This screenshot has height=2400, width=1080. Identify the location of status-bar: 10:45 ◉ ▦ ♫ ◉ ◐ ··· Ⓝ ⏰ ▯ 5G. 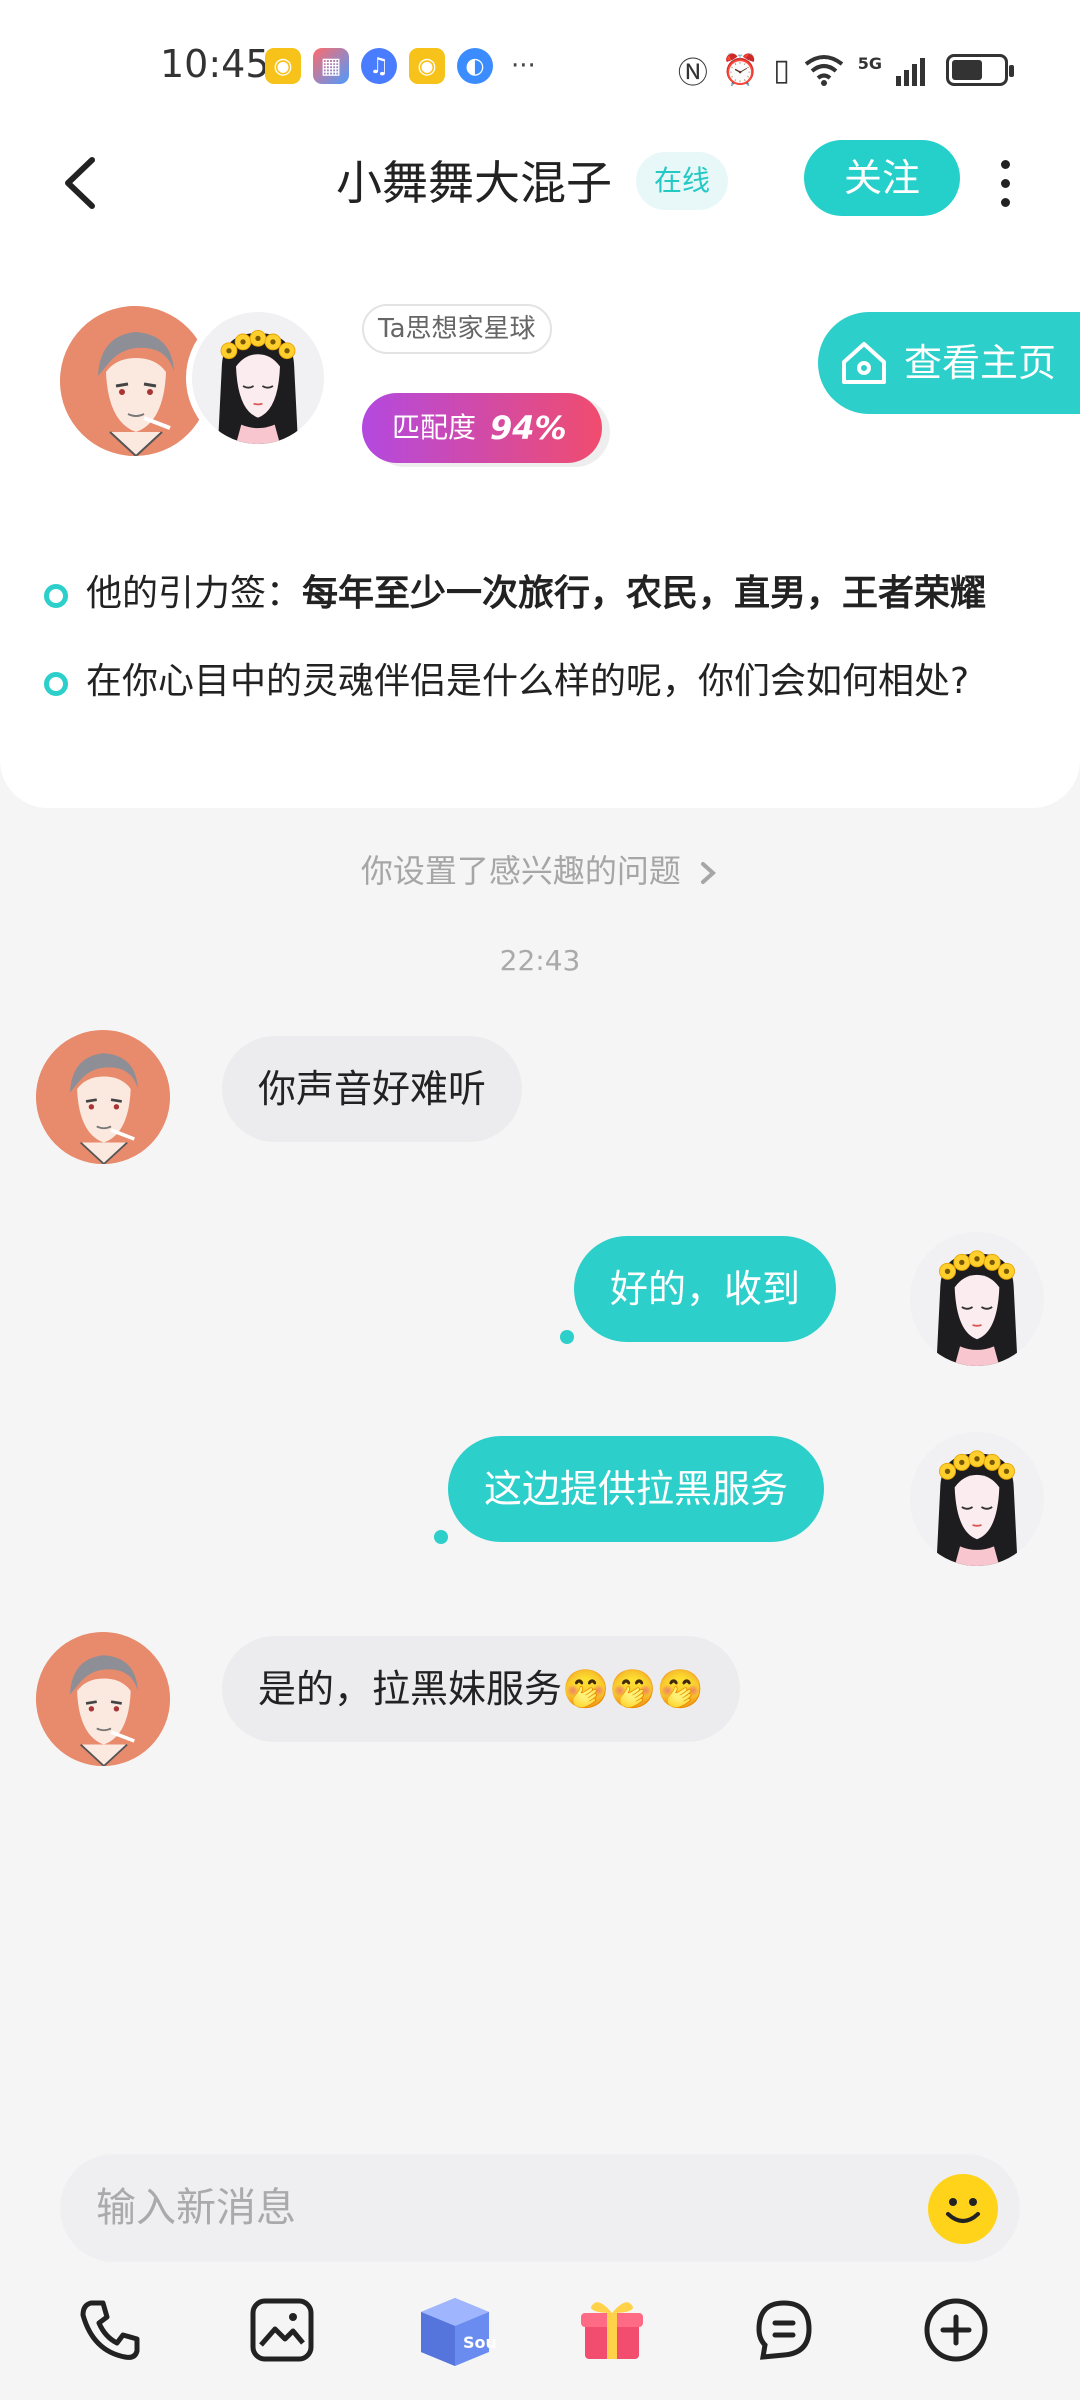
(540, 65).